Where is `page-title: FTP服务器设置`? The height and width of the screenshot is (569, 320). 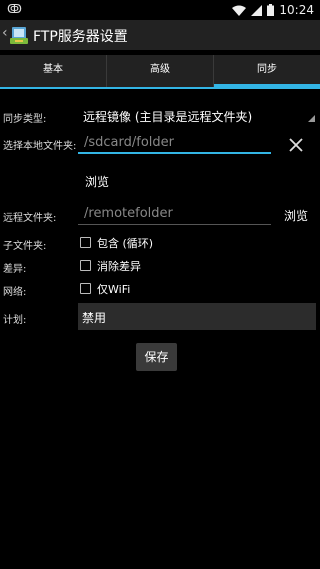 page-title: FTP服务器设置 is located at coordinates (80, 37).